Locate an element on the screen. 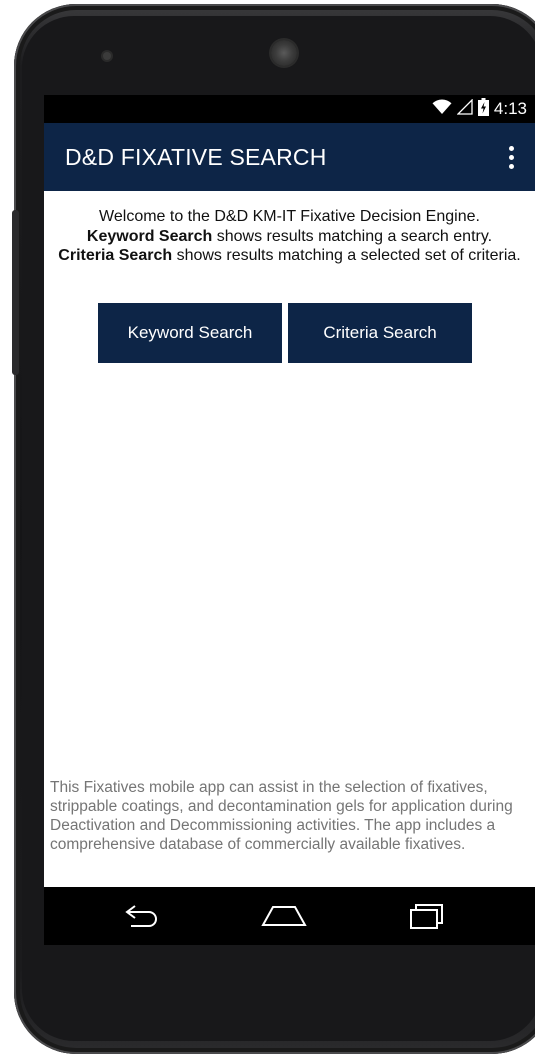 This screenshot has height=1061, width=535. front-camera is located at coordinates (107, 56).